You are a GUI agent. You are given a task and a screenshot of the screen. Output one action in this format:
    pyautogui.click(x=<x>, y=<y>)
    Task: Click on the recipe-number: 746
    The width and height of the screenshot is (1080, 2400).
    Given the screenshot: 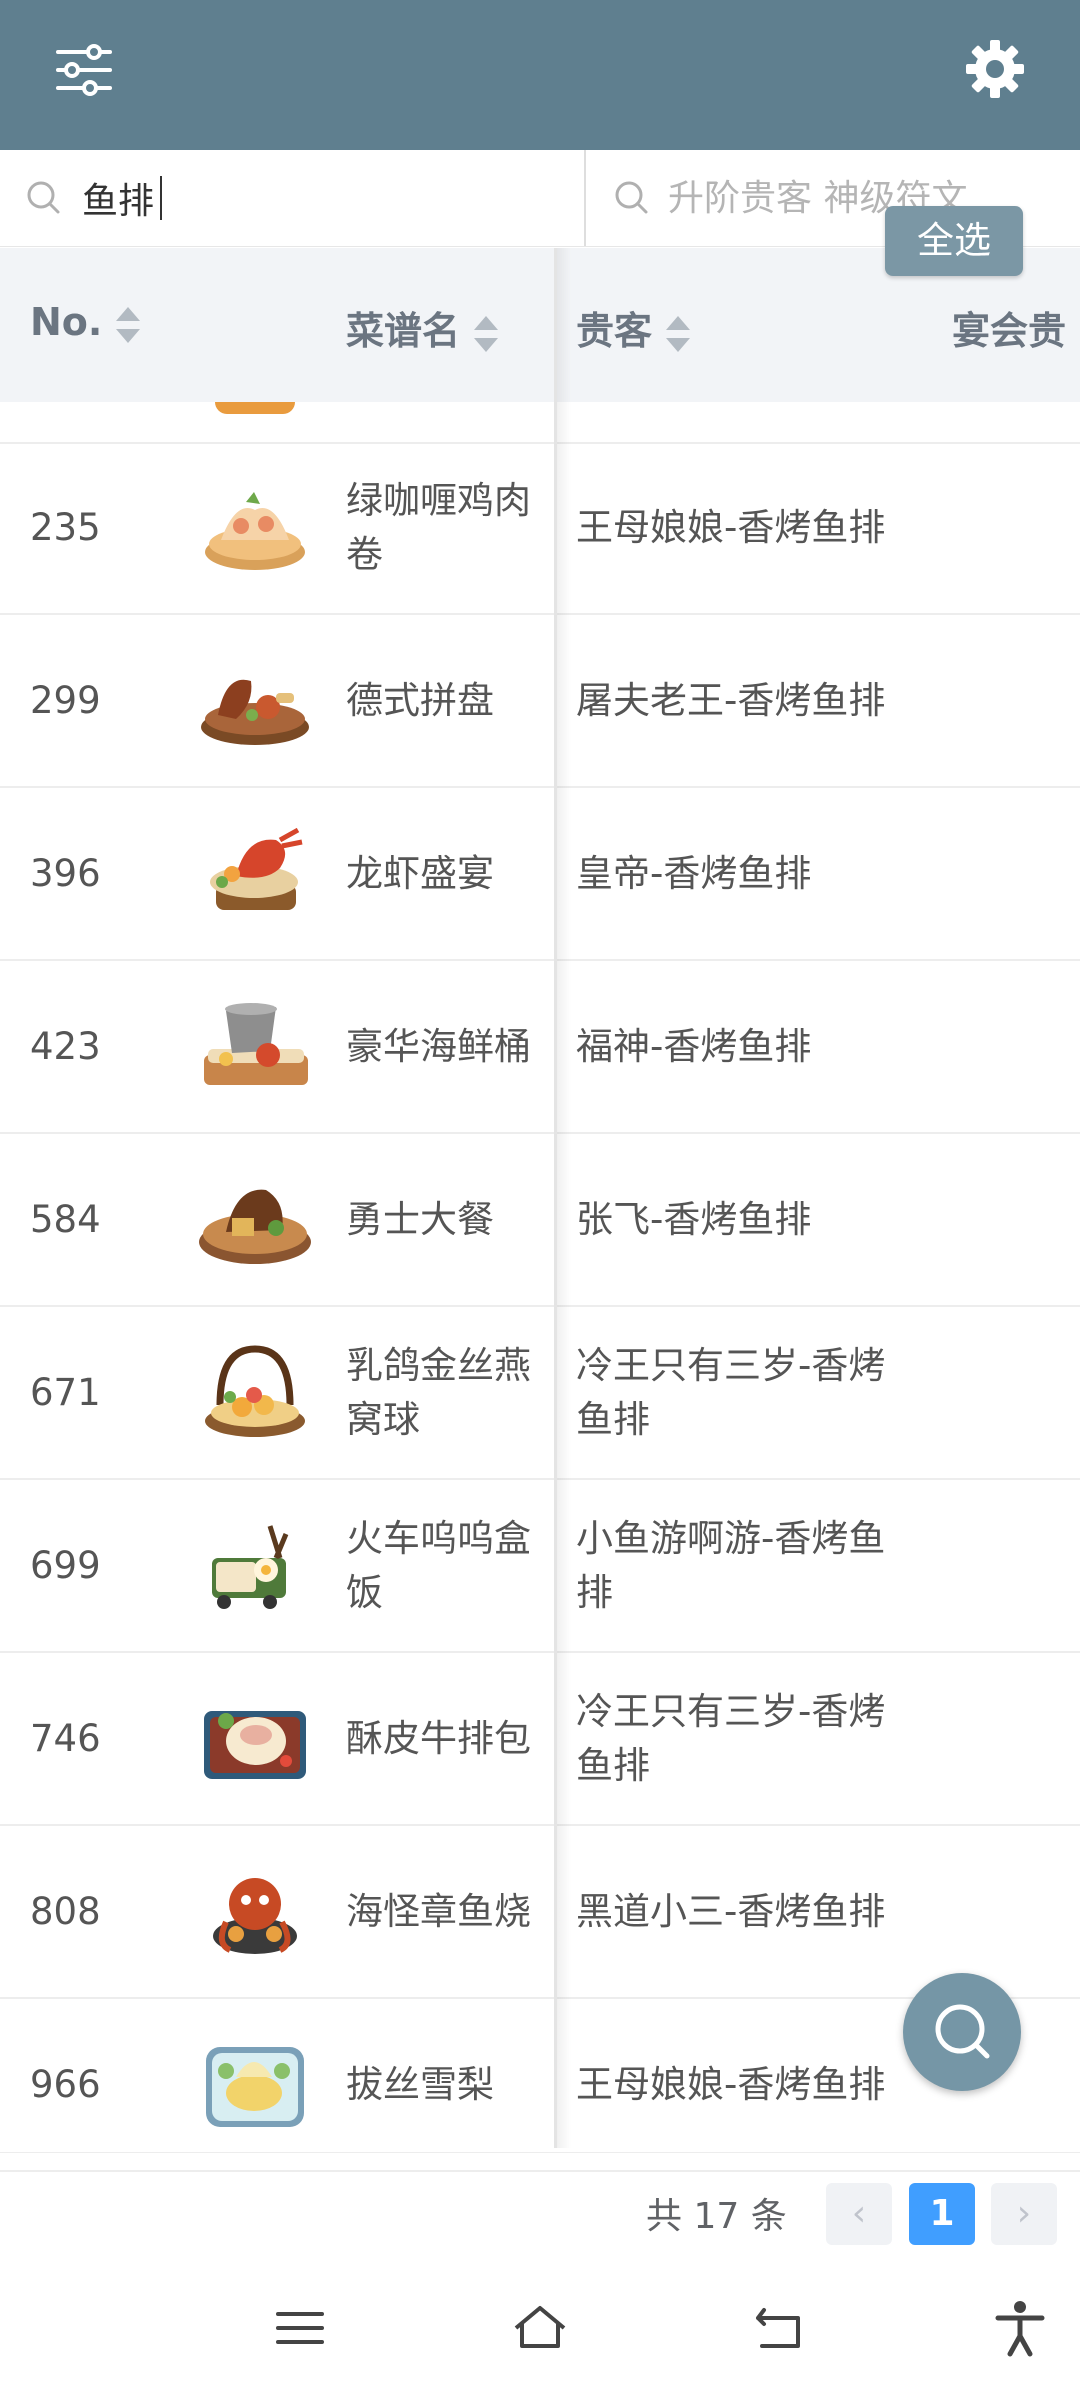 What is the action you would take?
    pyautogui.click(x=65, y=1738)
    